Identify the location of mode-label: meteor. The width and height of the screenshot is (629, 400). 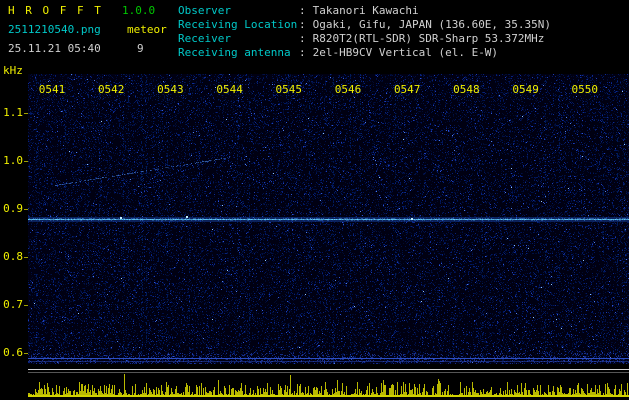
(147, 29).